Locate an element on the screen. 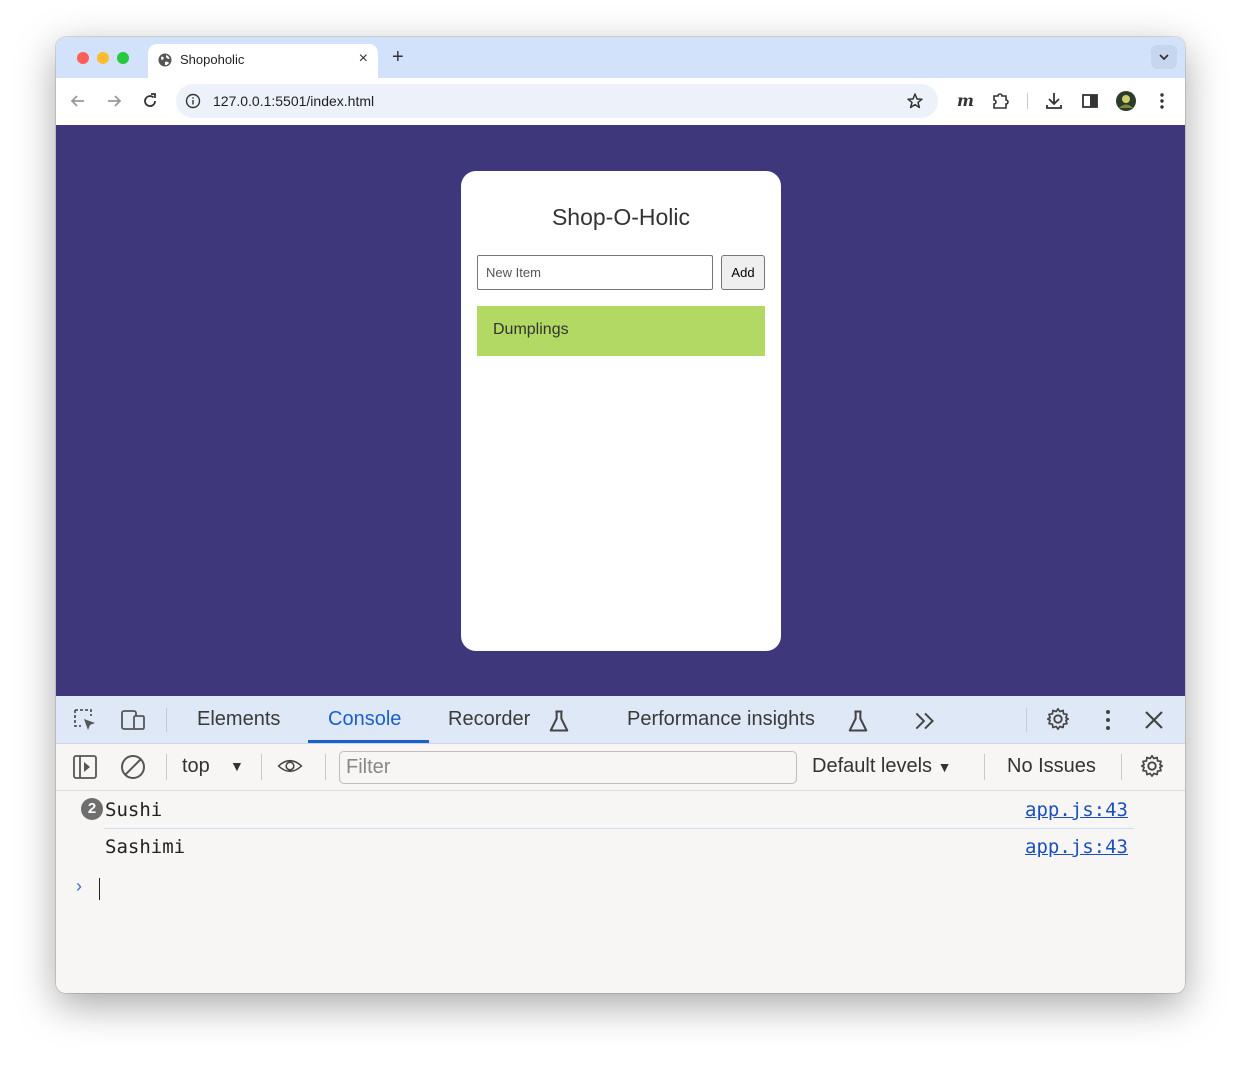  console-toolbar: top ▼ Default levels ▼ No Issues is located at coordinates (620, 767).